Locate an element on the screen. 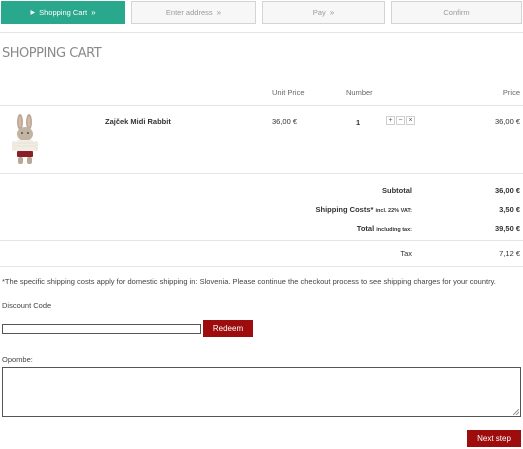 The image size is (523, 449). close-icon: × is located at coordinates (410, 120).